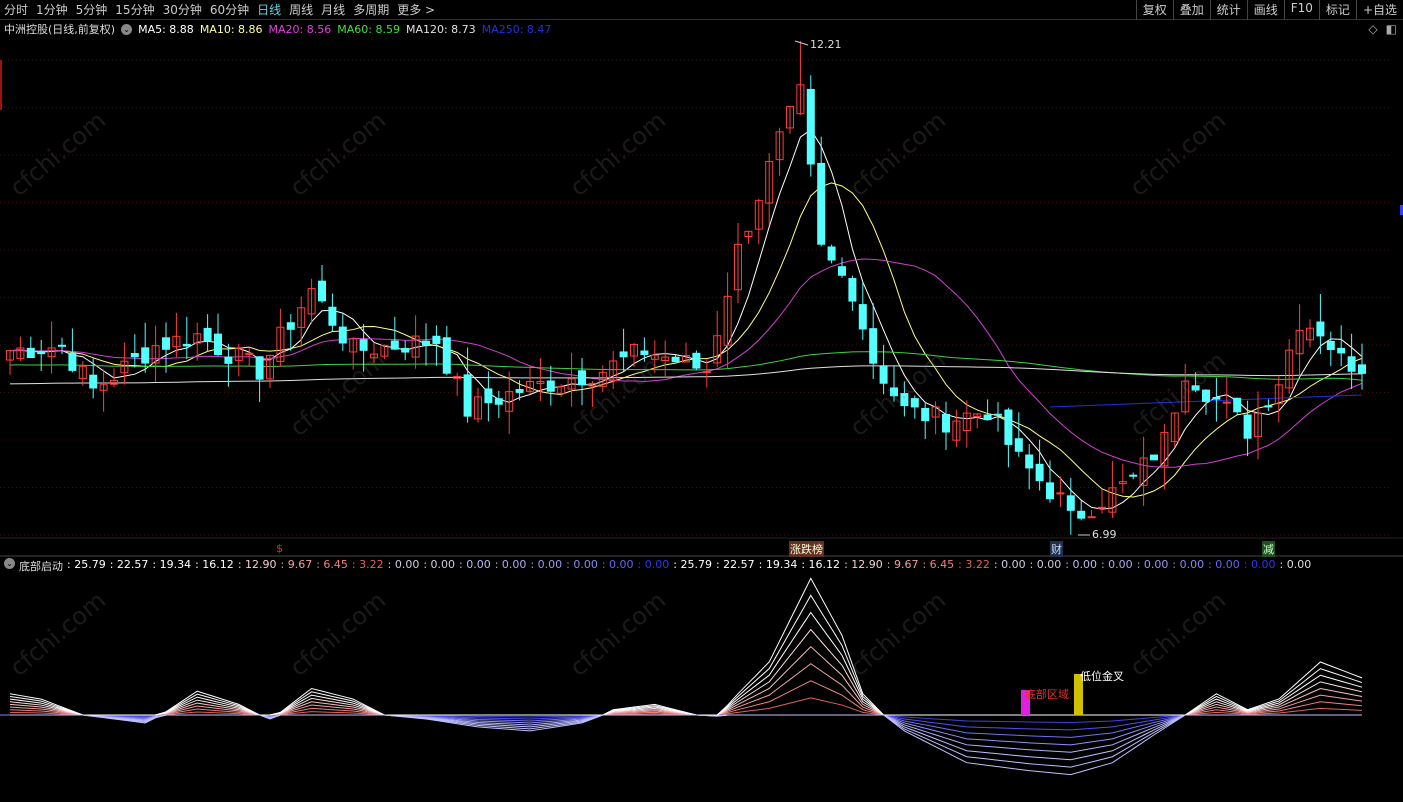  I want to click on marker-dollar: $, so click(279, 548).